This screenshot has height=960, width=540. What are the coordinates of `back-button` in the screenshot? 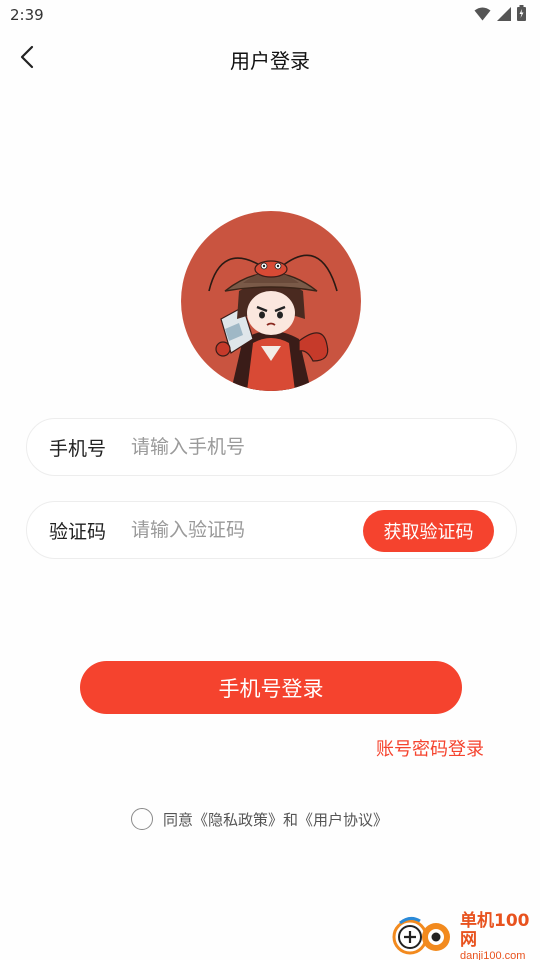 It's located at (27, 59).